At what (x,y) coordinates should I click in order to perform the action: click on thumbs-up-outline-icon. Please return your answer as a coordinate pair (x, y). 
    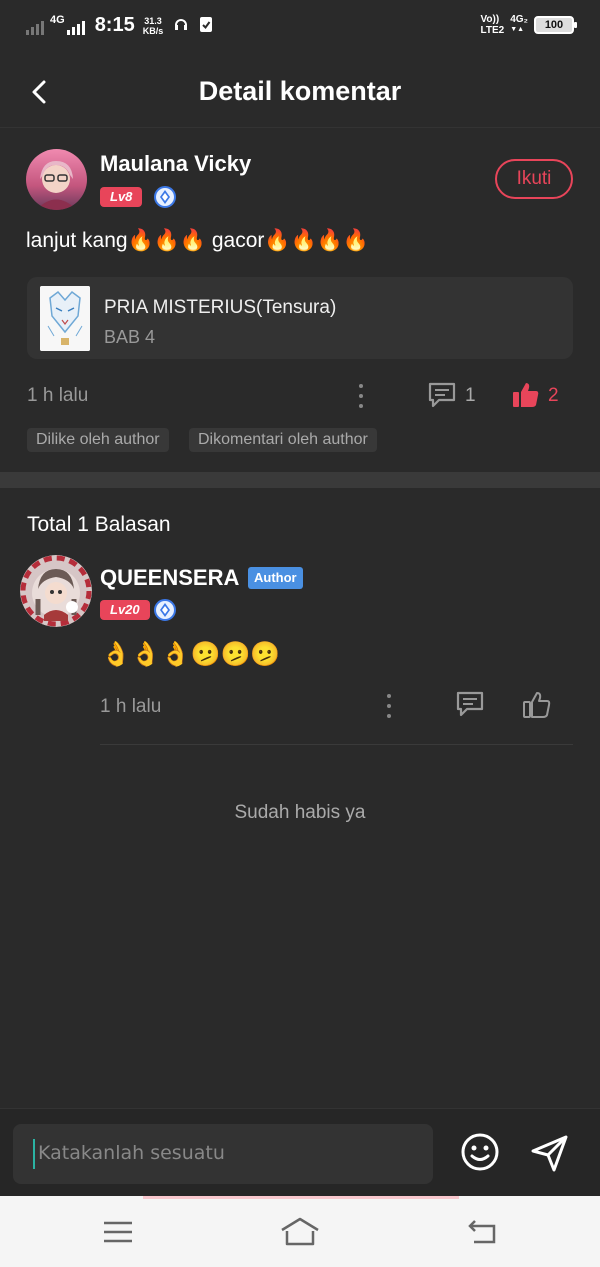
    Looking at the image, I should click on (537, 705).